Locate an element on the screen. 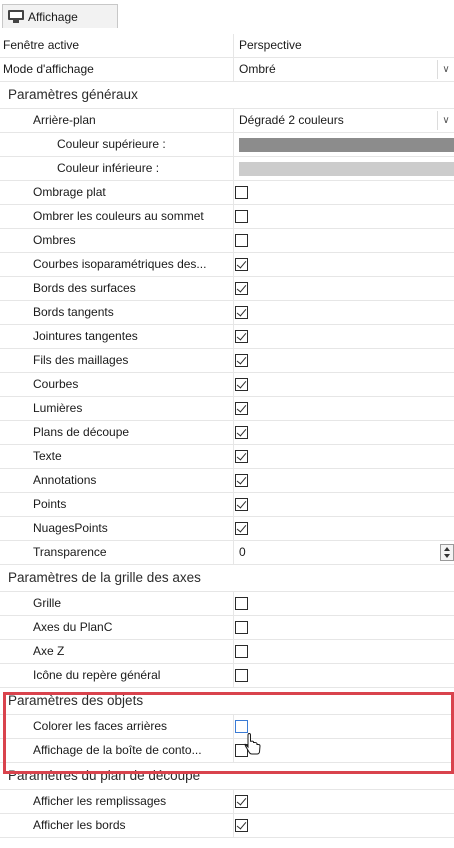 The width and height of the screenshot is (454, 848). background-dropdown-button: ∨ is located at coordinates (445, 120).